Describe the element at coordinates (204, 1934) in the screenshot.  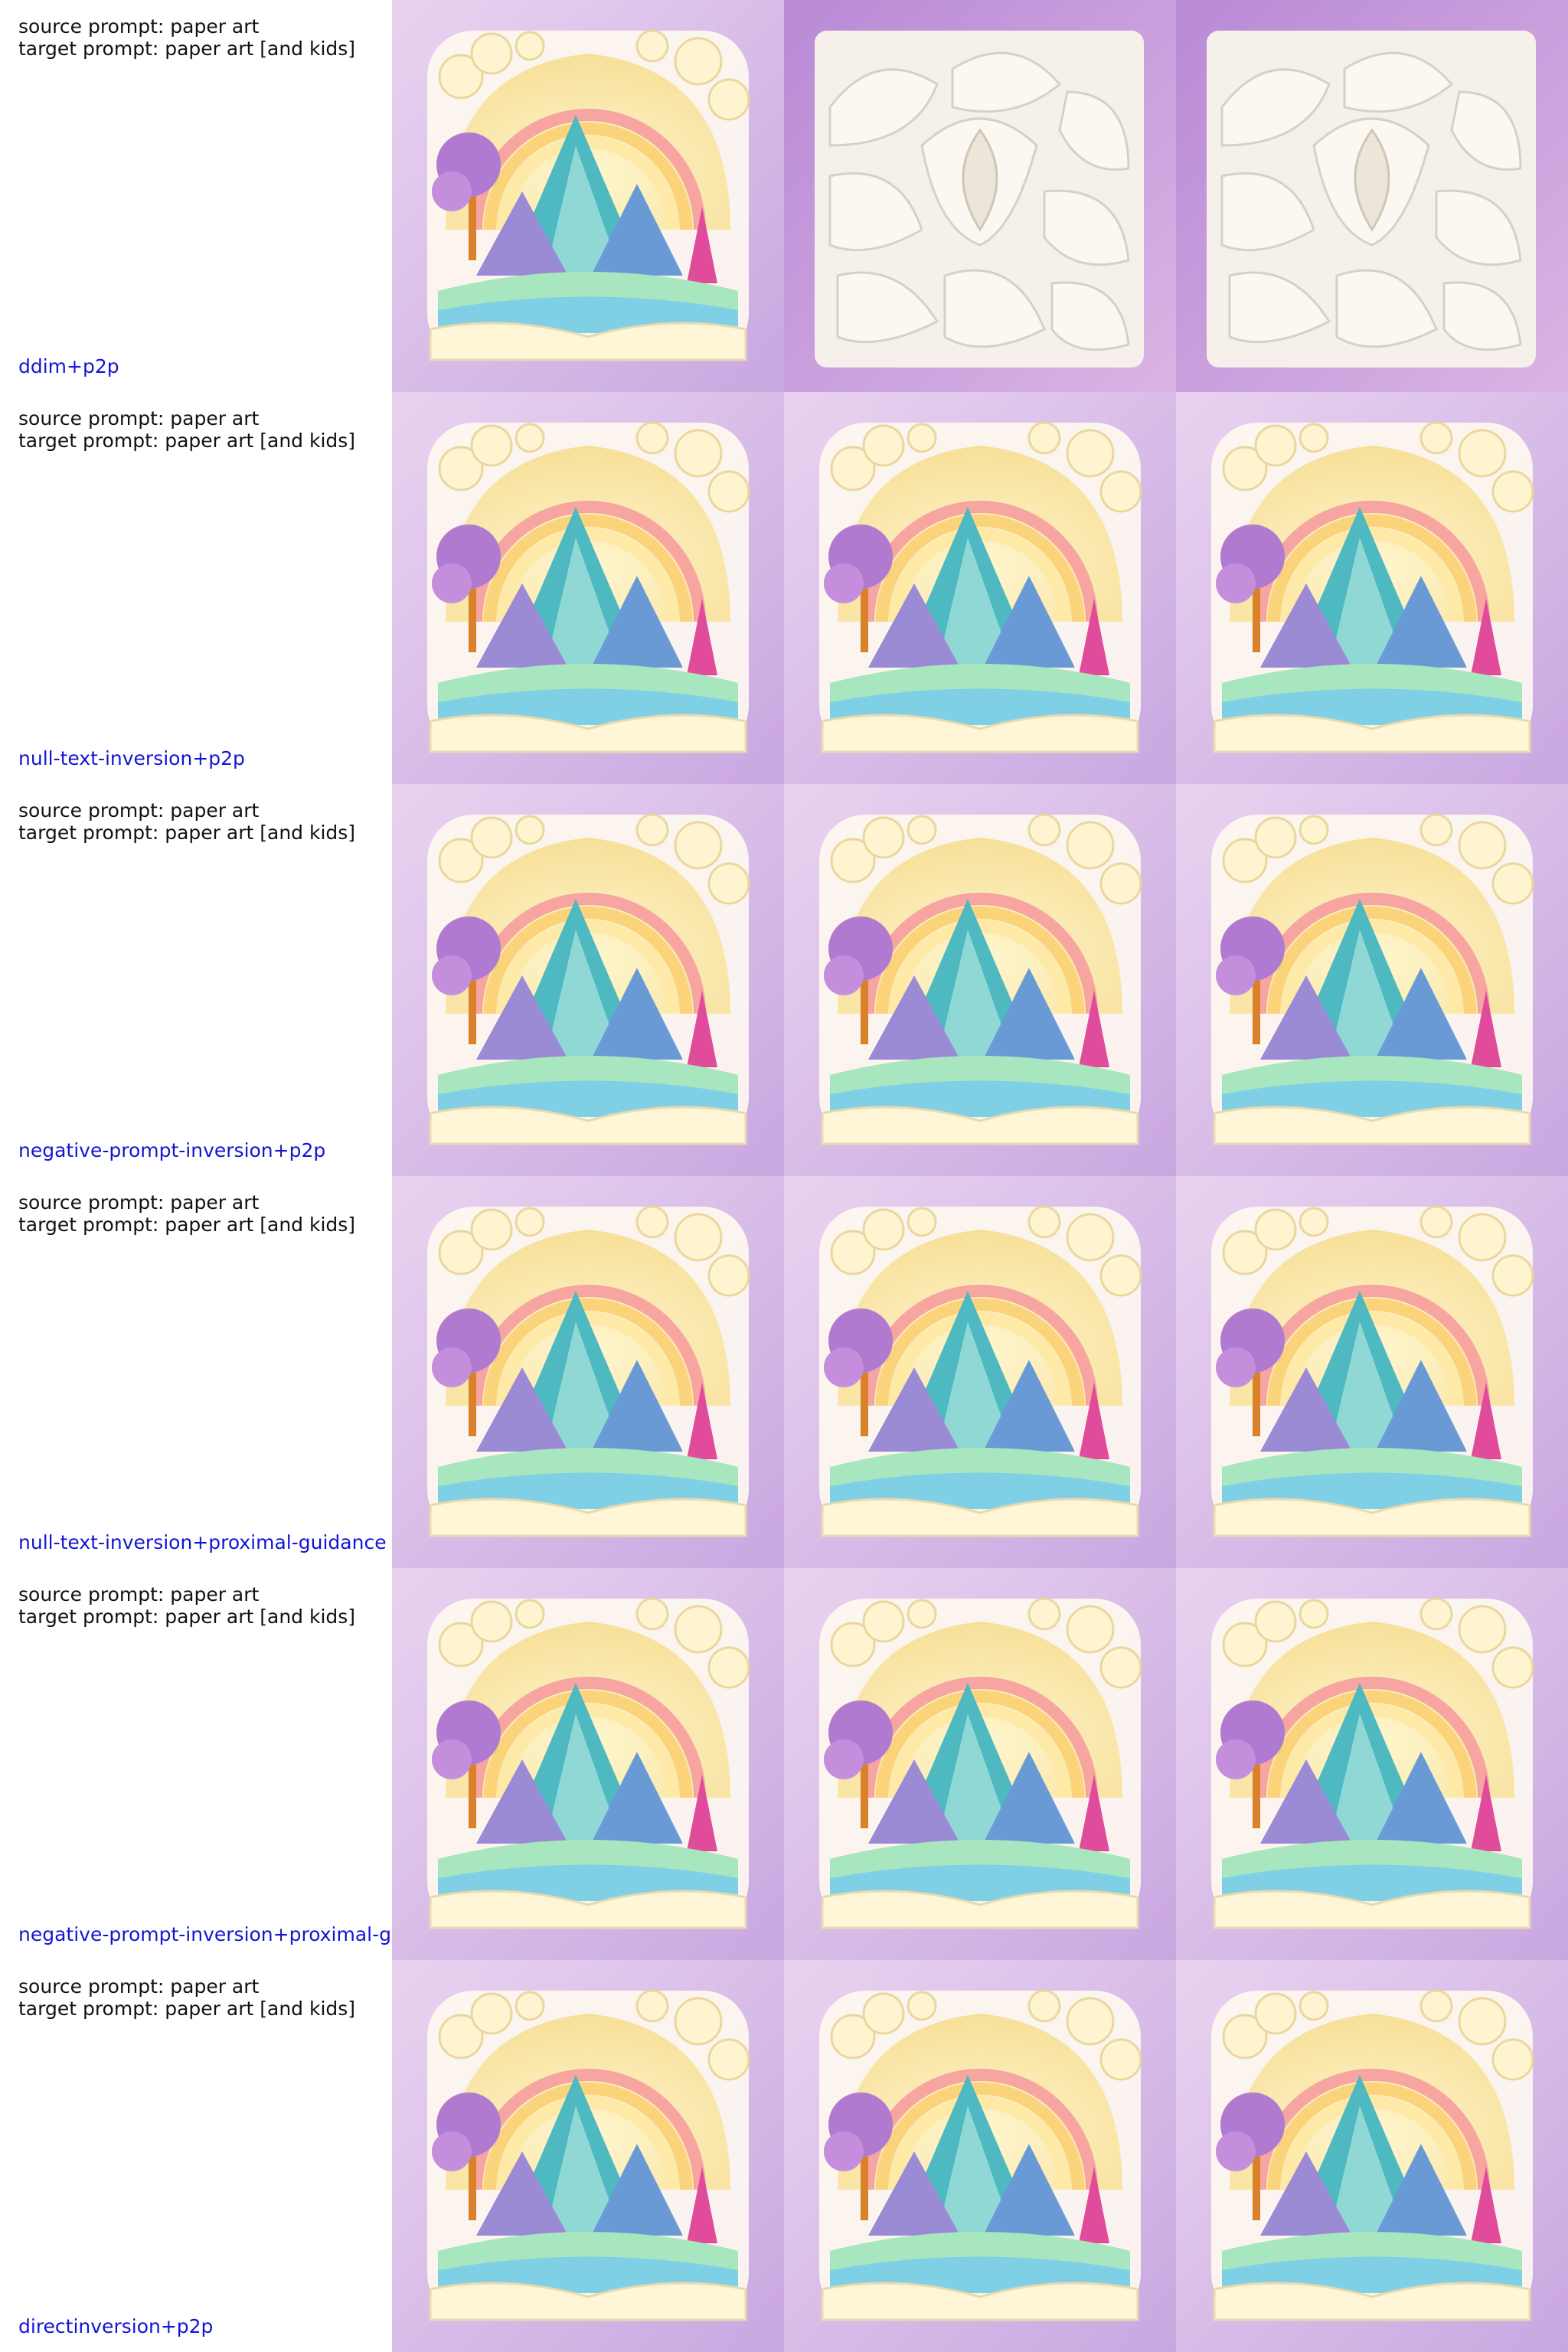
I see `method-label: negative-prompt-inversion+proximal-g` at that location.